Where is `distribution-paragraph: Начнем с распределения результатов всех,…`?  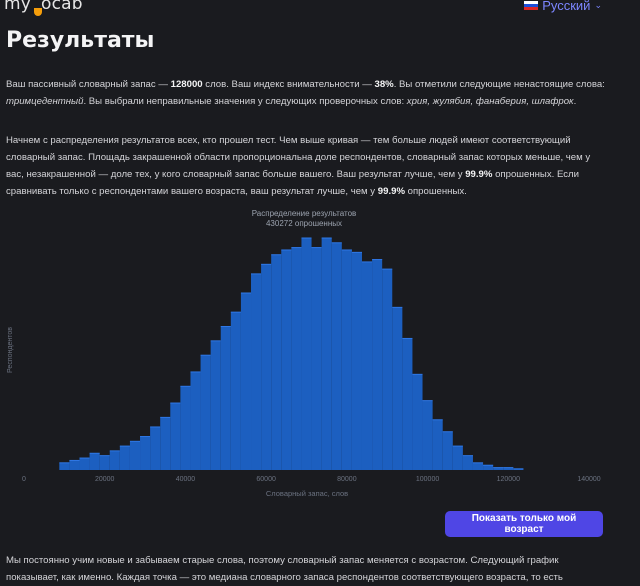
distribution-paragraph: Начнем с распределения результатов всех,… is located at coordinates (298, 166).